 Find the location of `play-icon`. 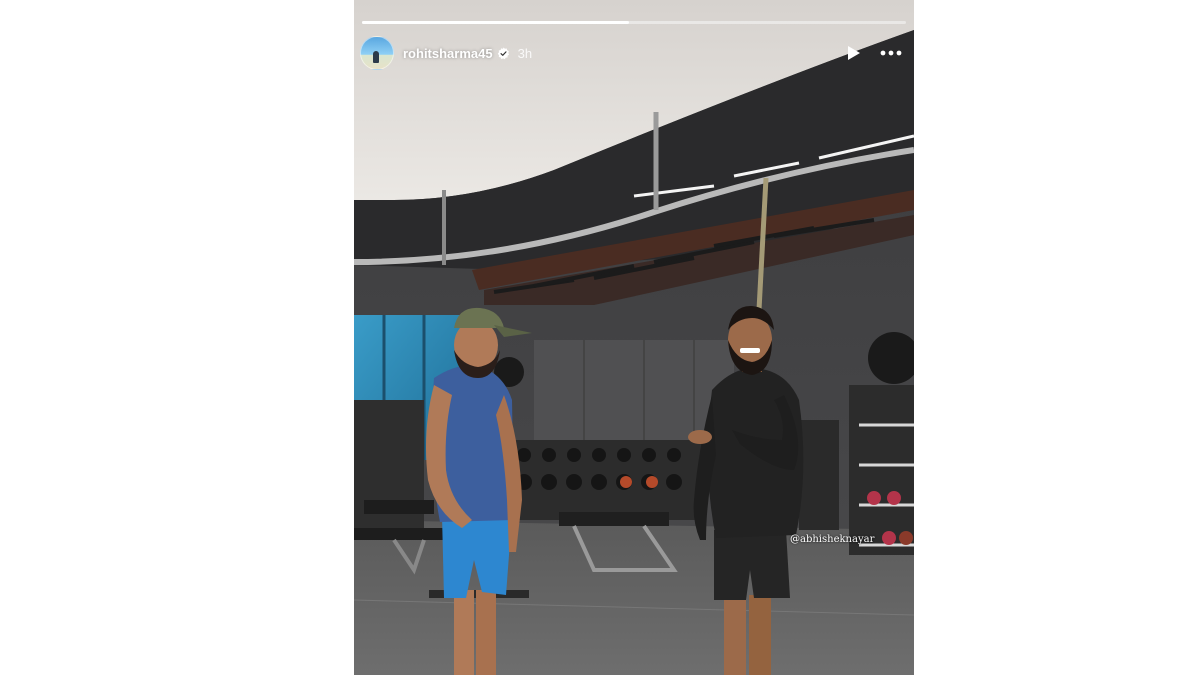

play-icon is located at coordinates (854, 53).